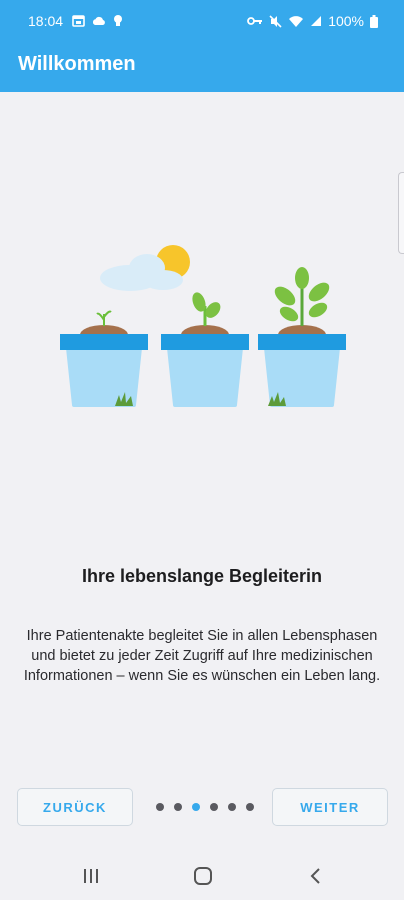  Describe the element at coordinates (330, 807) in the screenshot. I see `next-button: WEITER` at that location.